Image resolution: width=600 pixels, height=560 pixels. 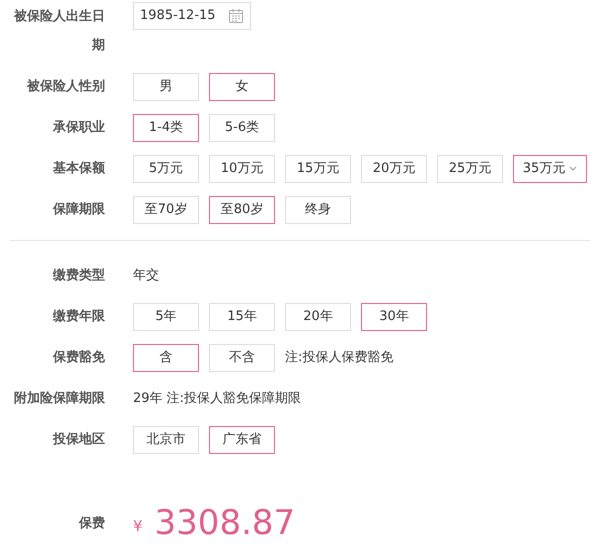 I want to click on option-button: 1-4类, so click(x=166, y=128).